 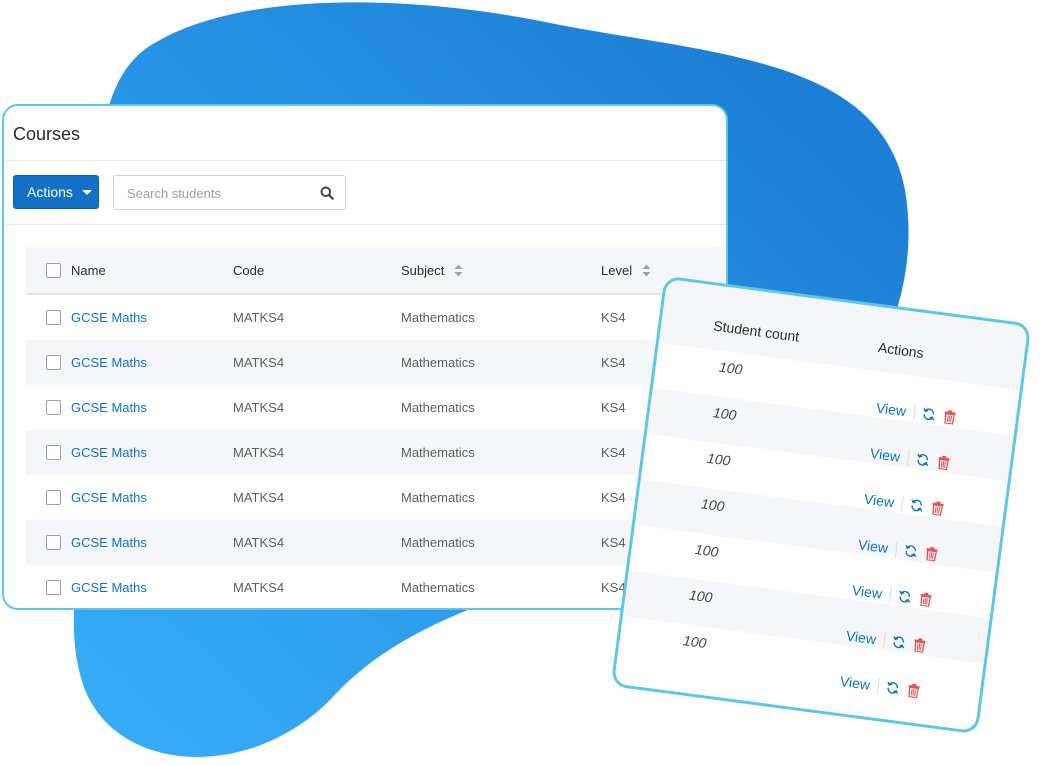 What do you see at coordinates (50, 192) in the screenshot?
I see `actions-button-label: Actions` at bounding box center [50, 192].